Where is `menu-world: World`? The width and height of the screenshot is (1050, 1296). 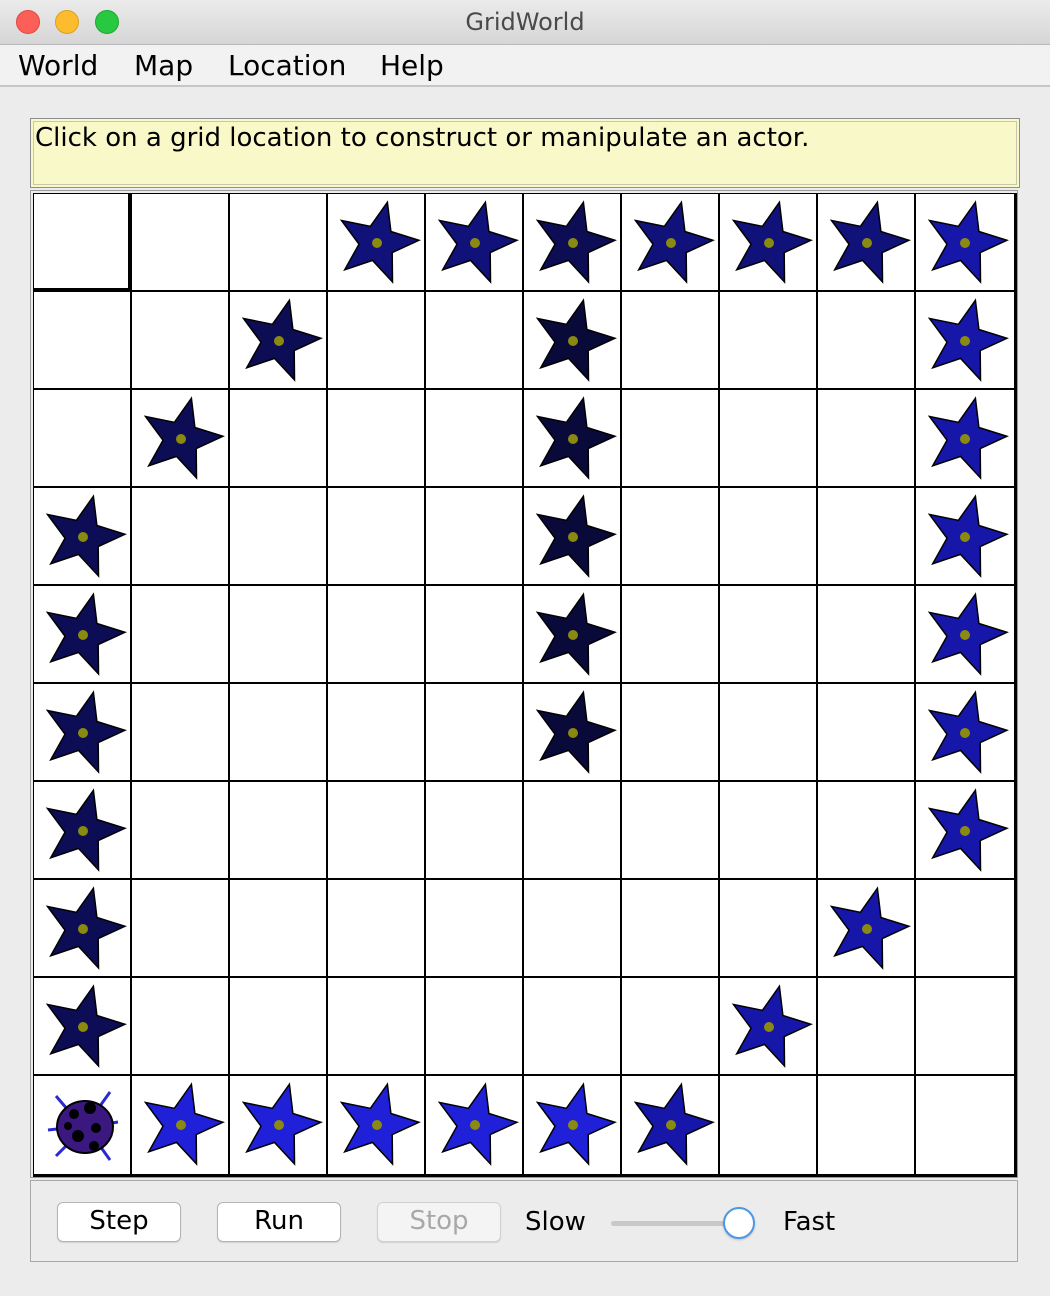 menu-world: World is located at coordinates (58, 65).